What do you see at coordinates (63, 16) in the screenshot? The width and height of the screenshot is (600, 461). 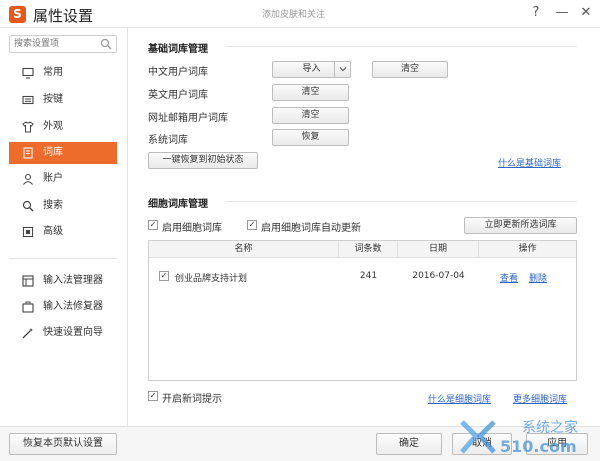 I see `window-title: 属性设置` at bounding box center [63, 16].